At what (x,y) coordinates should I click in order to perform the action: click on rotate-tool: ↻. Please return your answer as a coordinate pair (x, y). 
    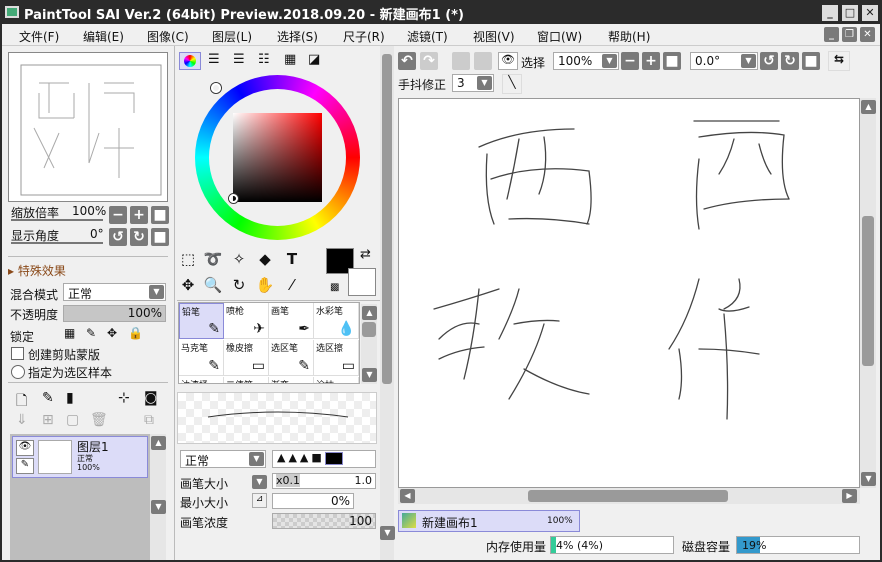
    Looking at the image, I should click on (239, 285).